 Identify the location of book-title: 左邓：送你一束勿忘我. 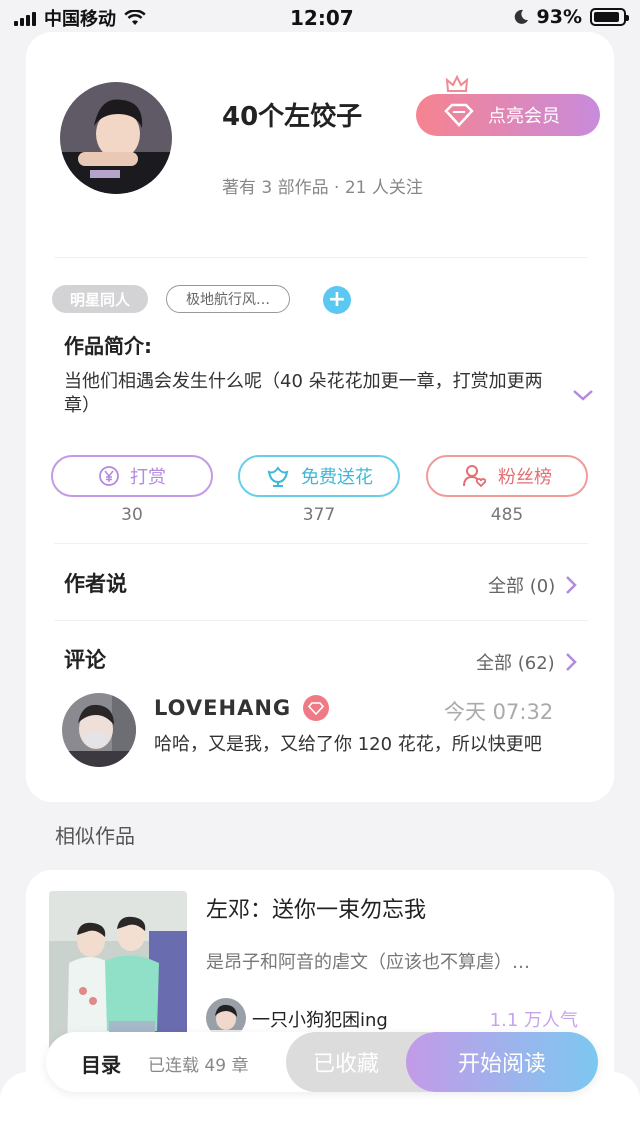
(316, 908).